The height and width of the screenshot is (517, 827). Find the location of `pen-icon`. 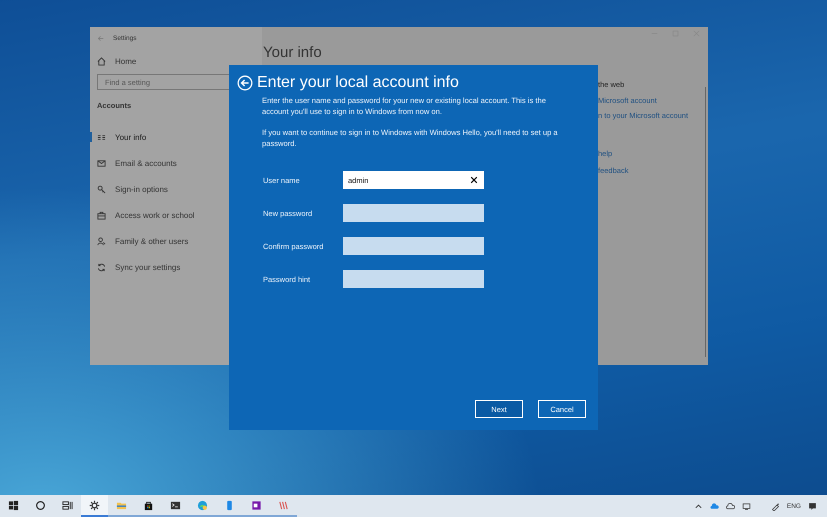

pen-icon is located at coordinates (775, 506).